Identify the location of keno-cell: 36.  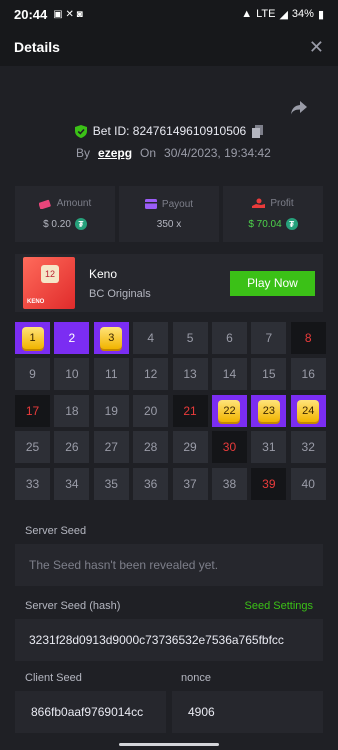
(151, 483).